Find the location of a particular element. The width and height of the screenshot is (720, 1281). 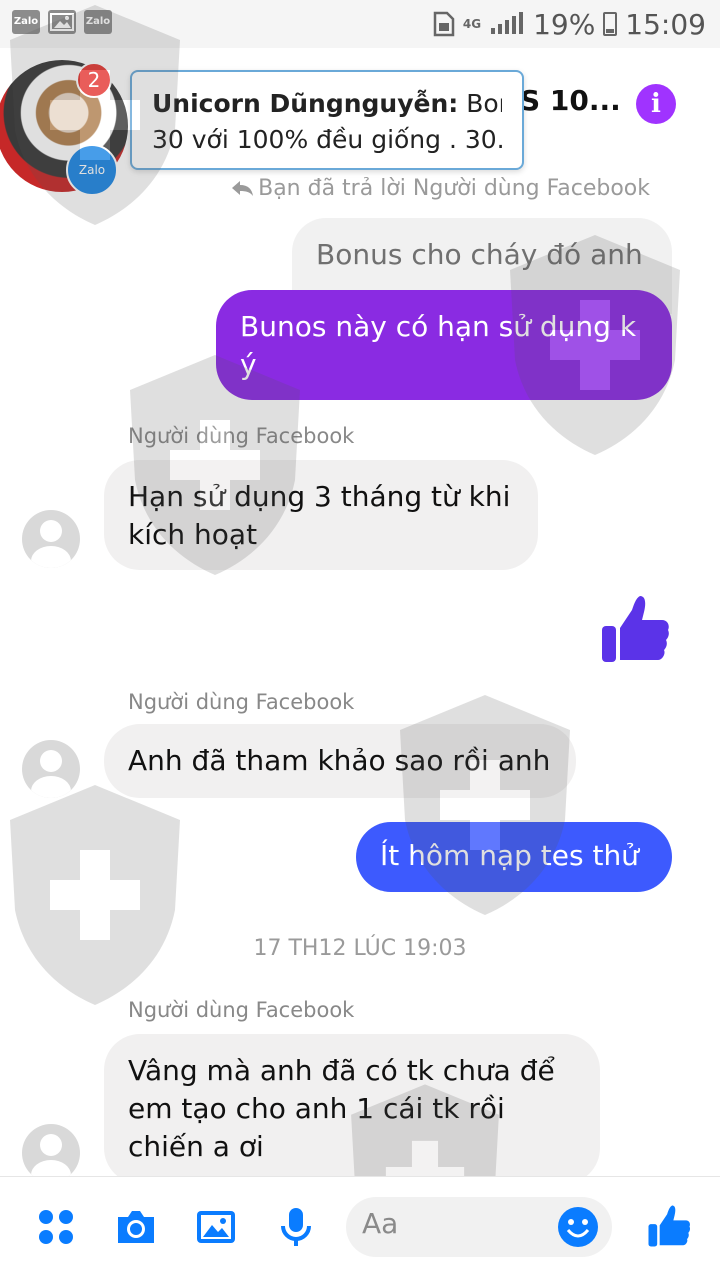

sent-thumbs-up-icon is located at coordinates (635, 629).